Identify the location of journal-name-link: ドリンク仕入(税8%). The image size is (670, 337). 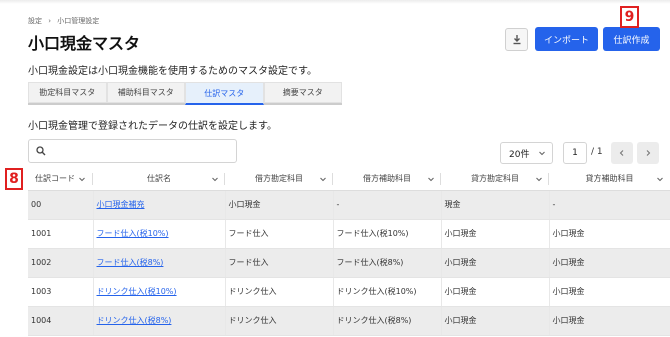
(134, 320).